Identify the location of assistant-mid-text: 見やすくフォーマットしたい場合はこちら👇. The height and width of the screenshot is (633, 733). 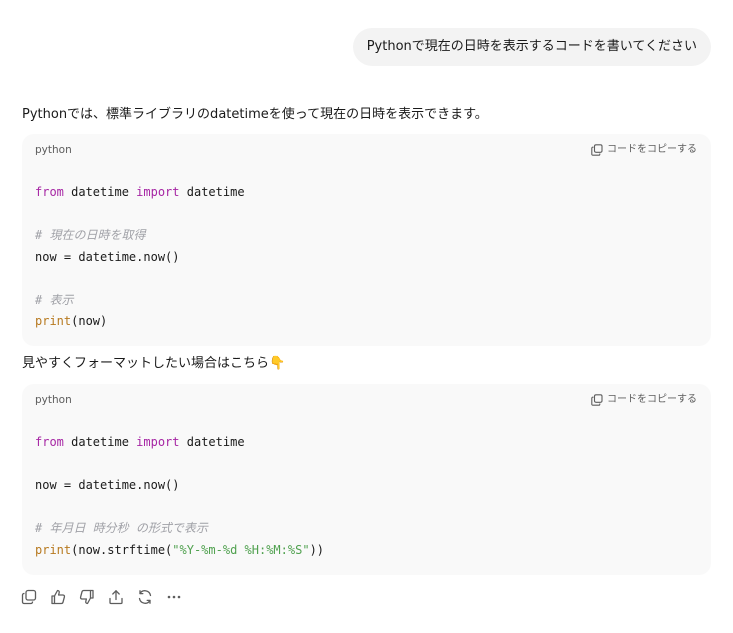
(153, 364).